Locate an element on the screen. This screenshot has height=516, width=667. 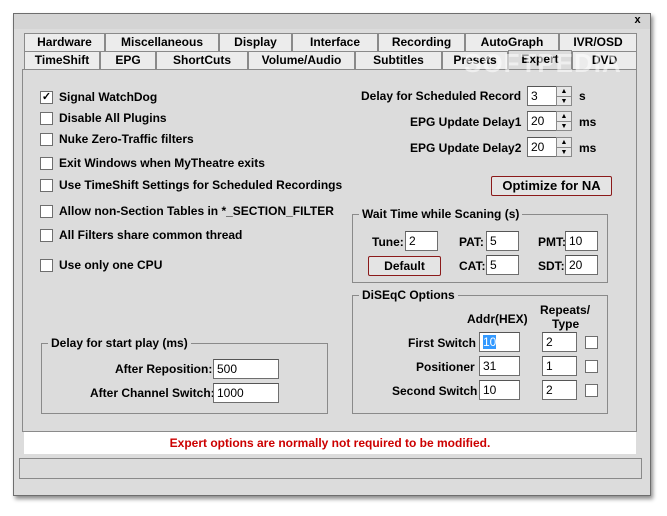
checkbox-signal-watchdog: ✓ Signal WatchDog is located at coordinates (98, 97).